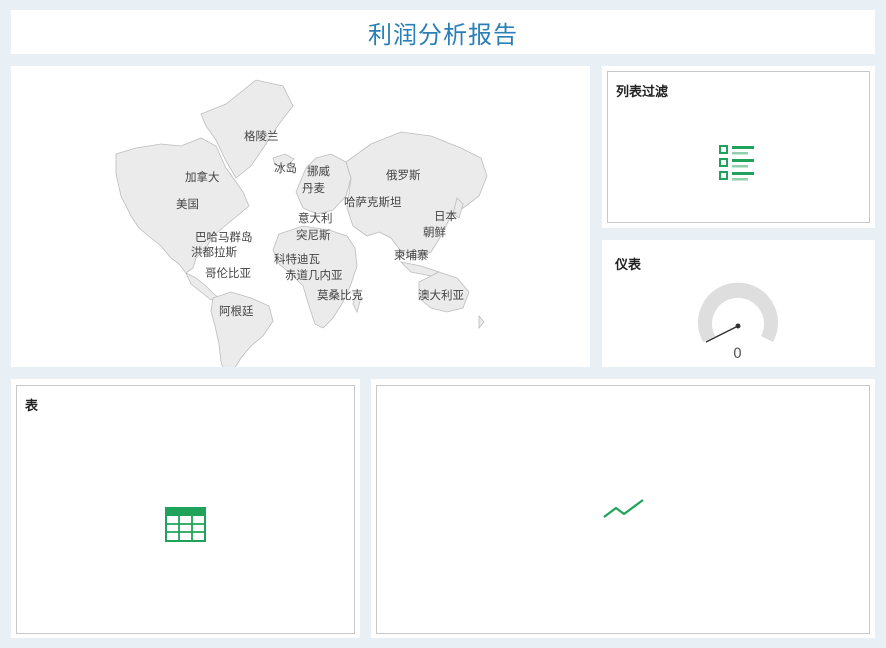 This screenshot has width=886, height=648. Describe the element at coordinates (340, 295) in the screenshot. I see `label-mozambique: 莫桑比克` at that location.